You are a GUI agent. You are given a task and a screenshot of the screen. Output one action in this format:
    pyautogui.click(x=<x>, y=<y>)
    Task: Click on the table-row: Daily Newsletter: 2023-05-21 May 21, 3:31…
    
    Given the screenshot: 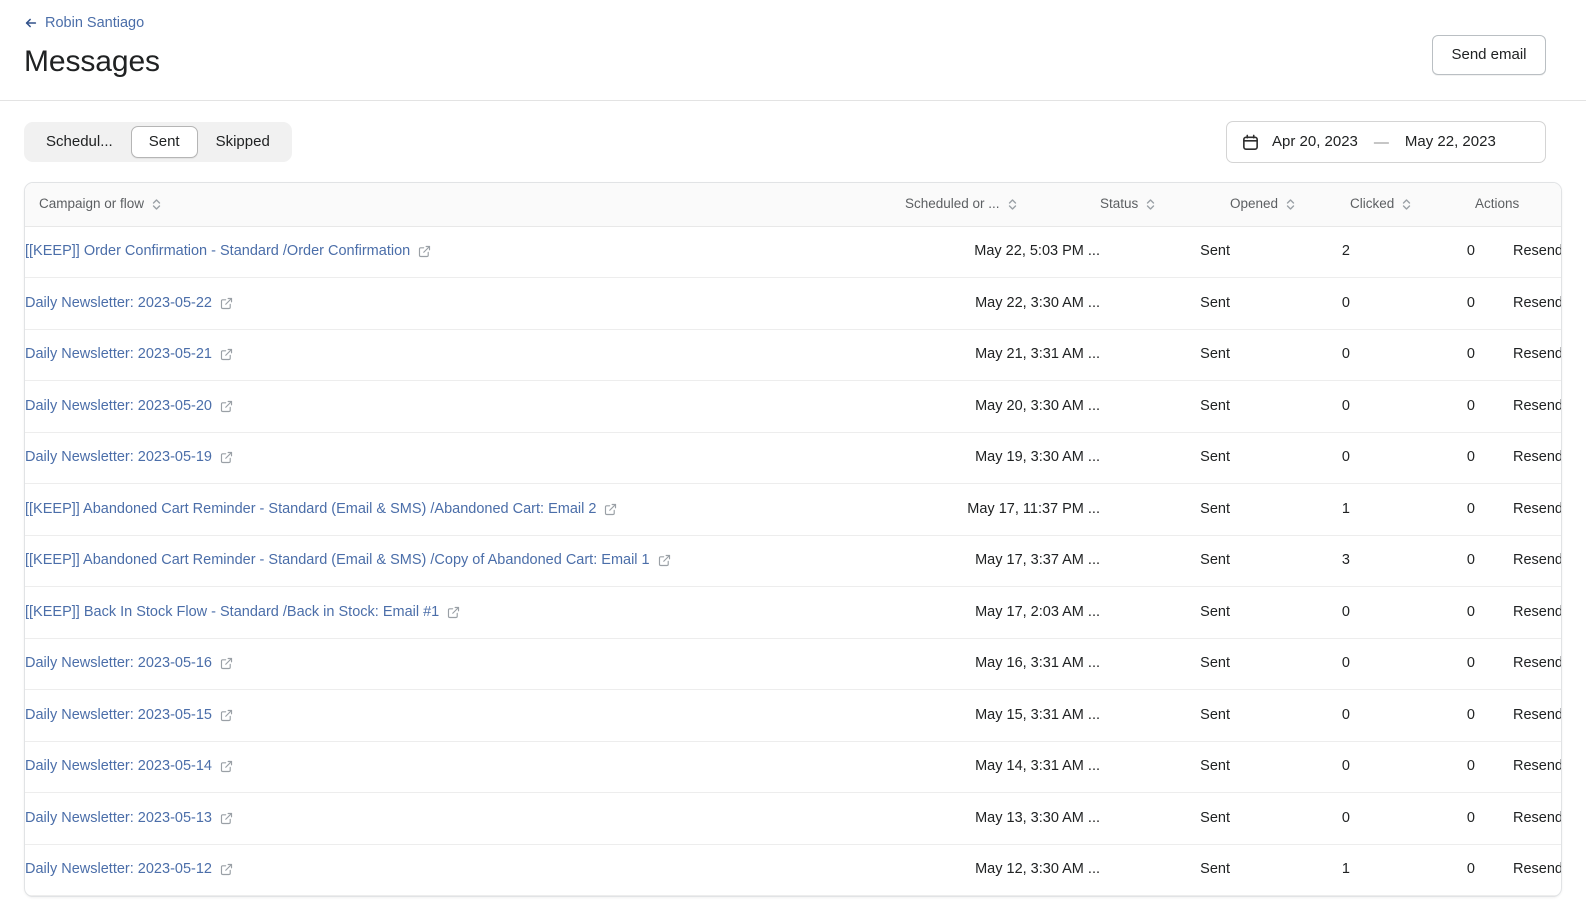 What is the action you would take?
    pyautogui.click(x=793, y=355)
    